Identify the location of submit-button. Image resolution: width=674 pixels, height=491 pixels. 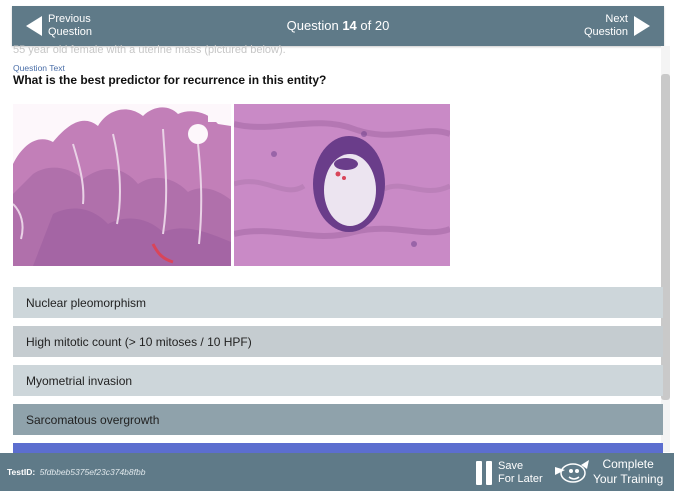
(338, 448).